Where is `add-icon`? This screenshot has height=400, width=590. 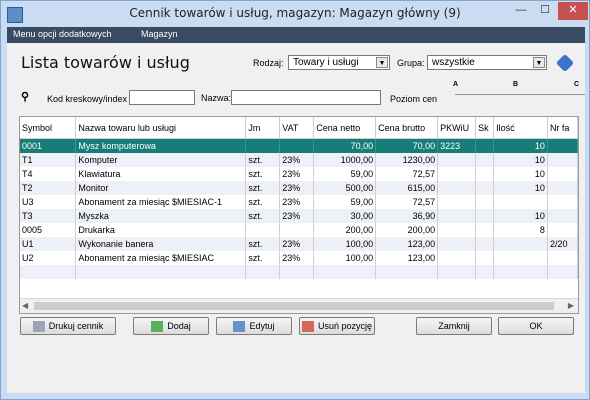
add-icon is located at coordinates (157, 327).